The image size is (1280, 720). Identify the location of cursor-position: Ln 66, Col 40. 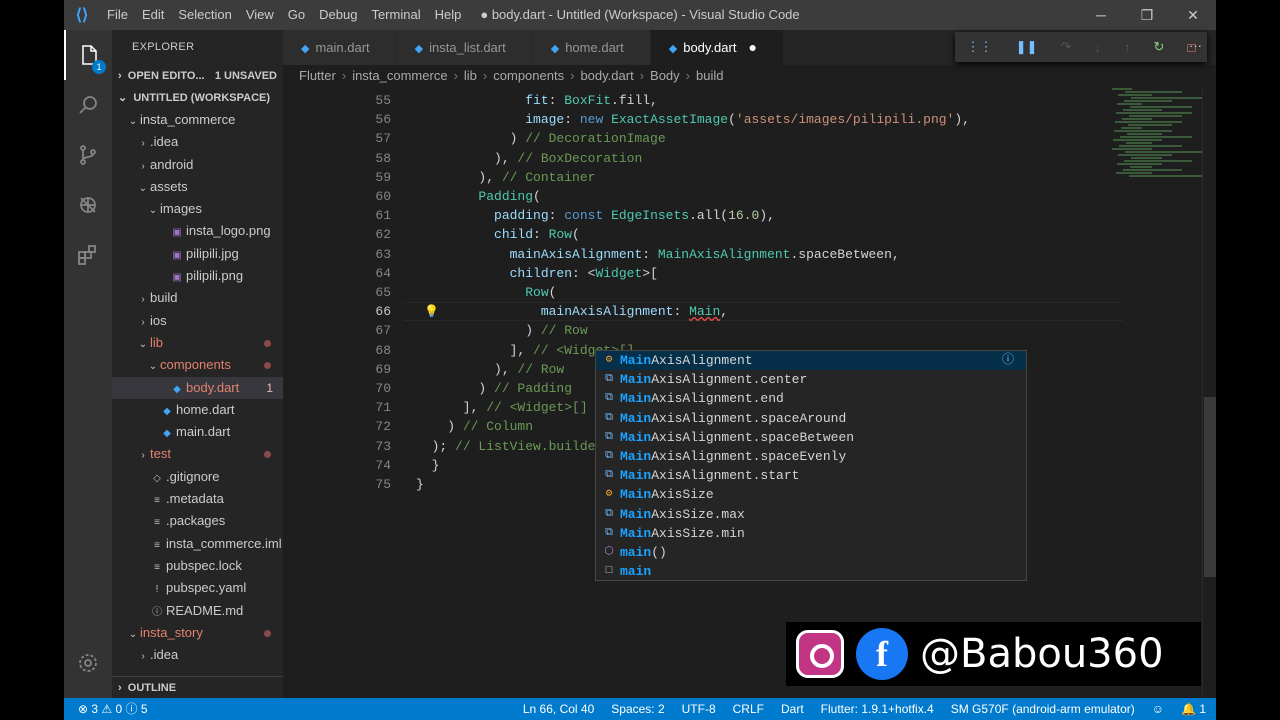
(558, 709).